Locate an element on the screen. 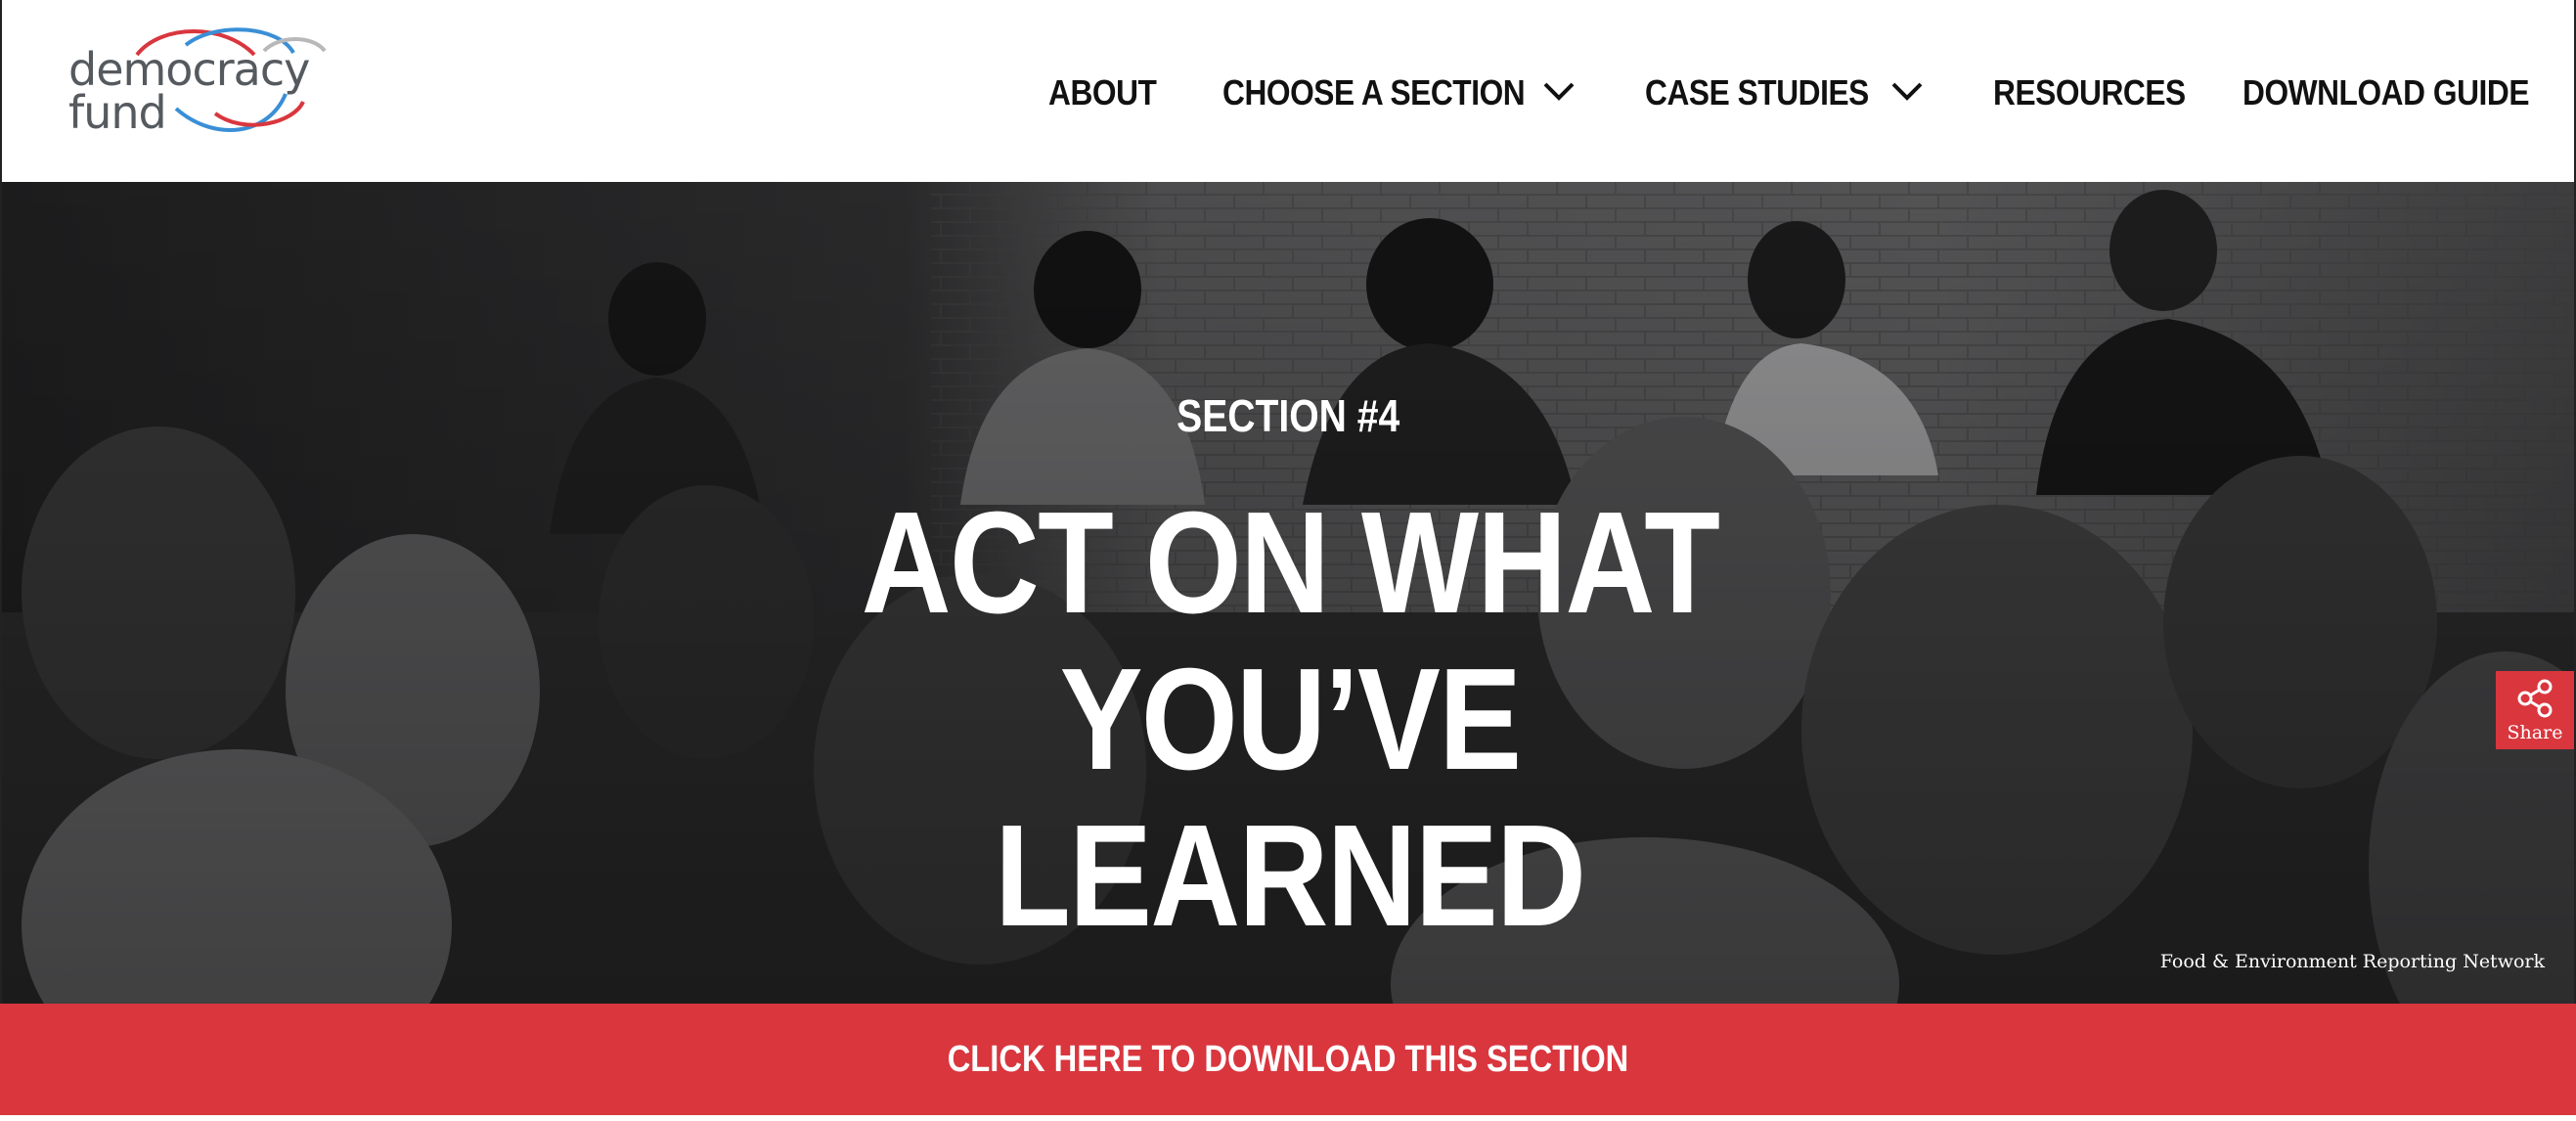  share-label: Share is located at coordinates (2535, 732).